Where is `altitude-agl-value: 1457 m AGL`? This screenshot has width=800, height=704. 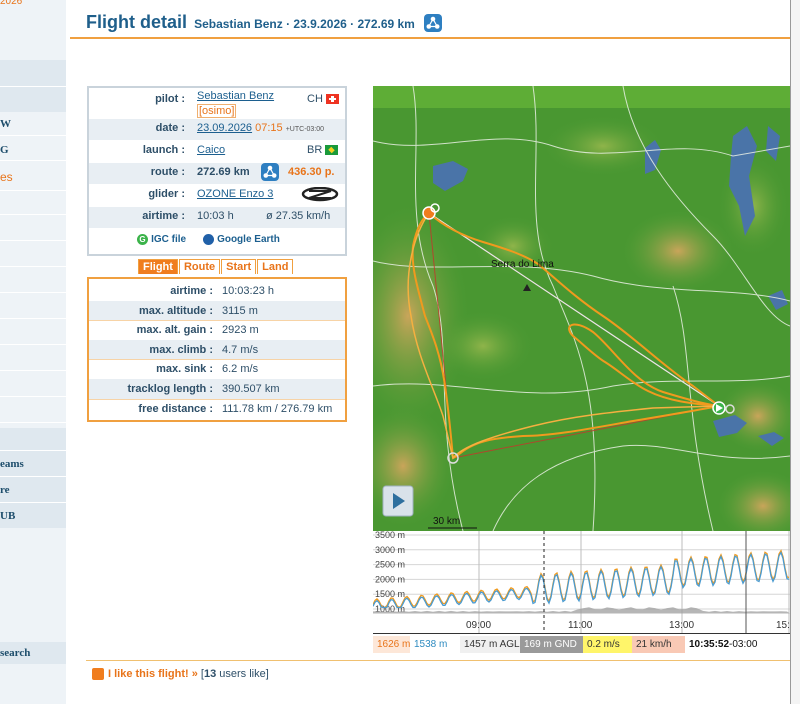 altitude-agl-value: 1457 m AGL is located at coordinates (490, 644).